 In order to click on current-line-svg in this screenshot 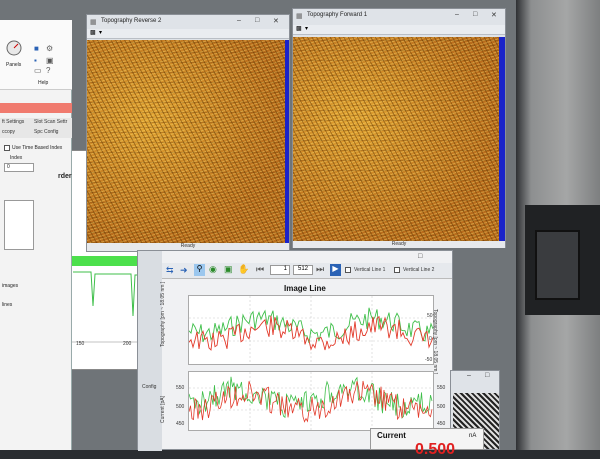, I will do `click(310, 401)`.